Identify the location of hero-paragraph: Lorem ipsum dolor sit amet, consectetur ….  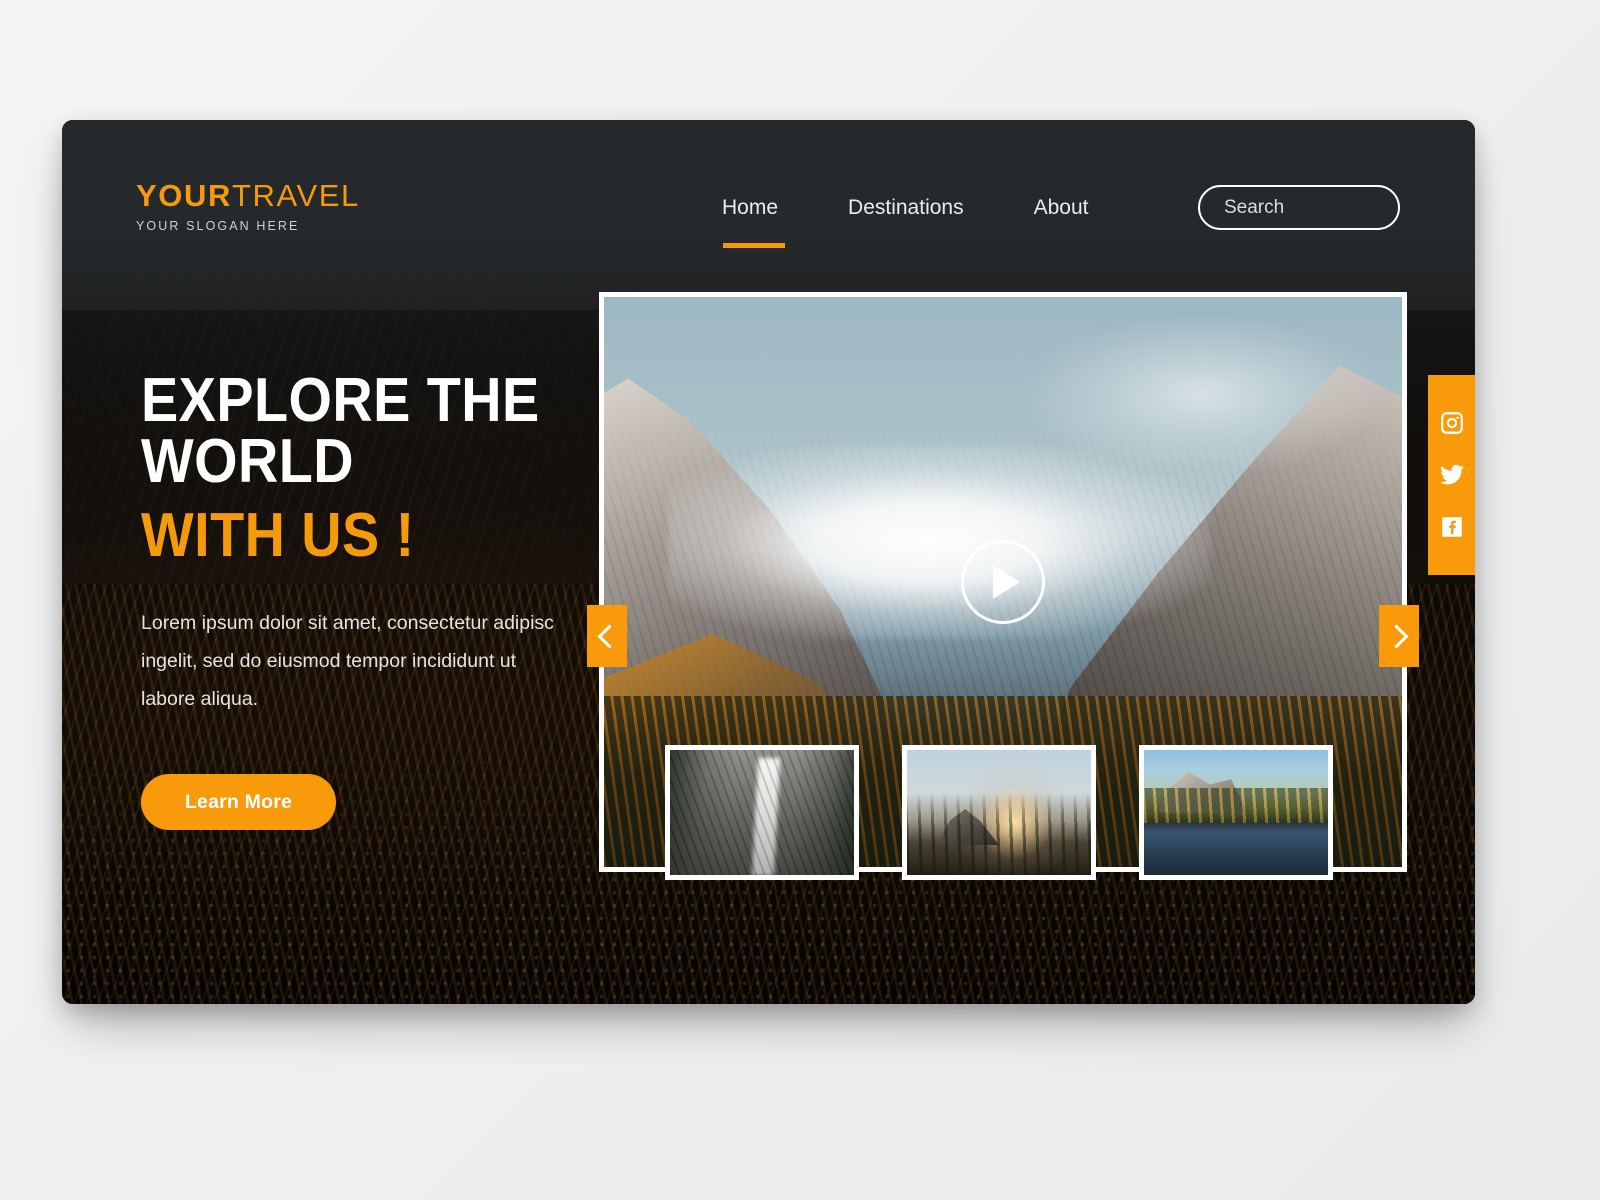
(347, 661).